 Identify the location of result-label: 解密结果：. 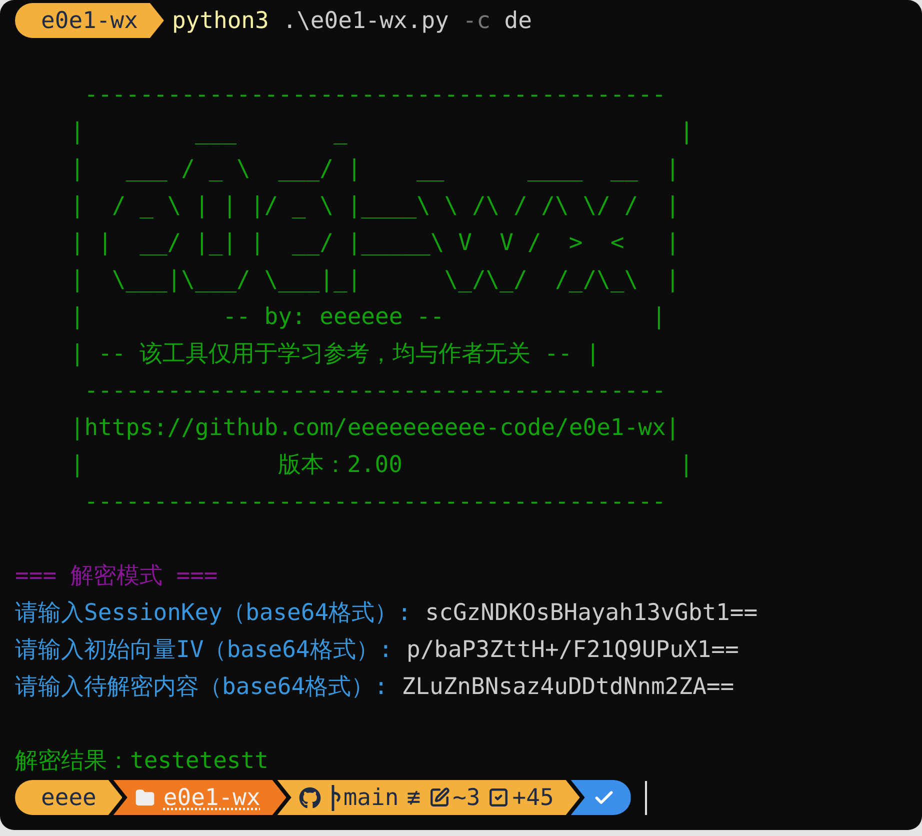
(72, 761).